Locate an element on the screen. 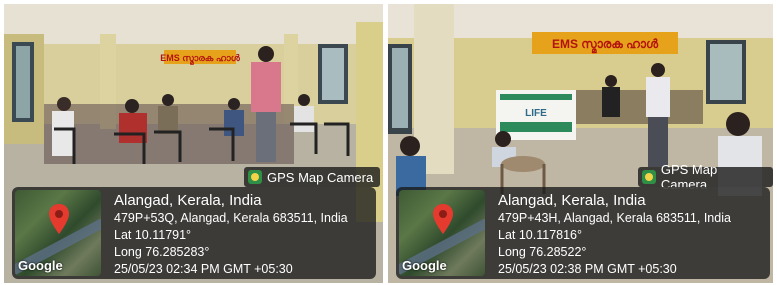 The image size is (777, 285). app-tag-label: GPS Map Camera is located at coordinates (320, 177).